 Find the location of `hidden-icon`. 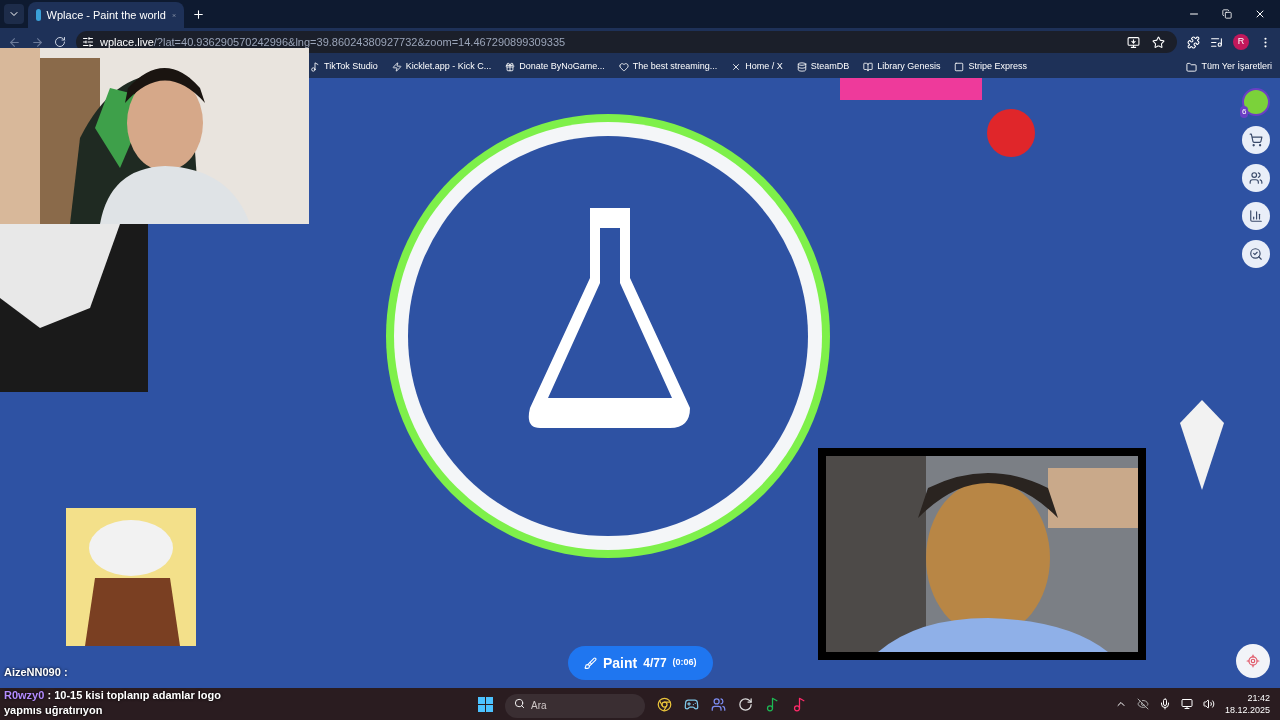

hidden-icon is located at coordinates (1142, 704).